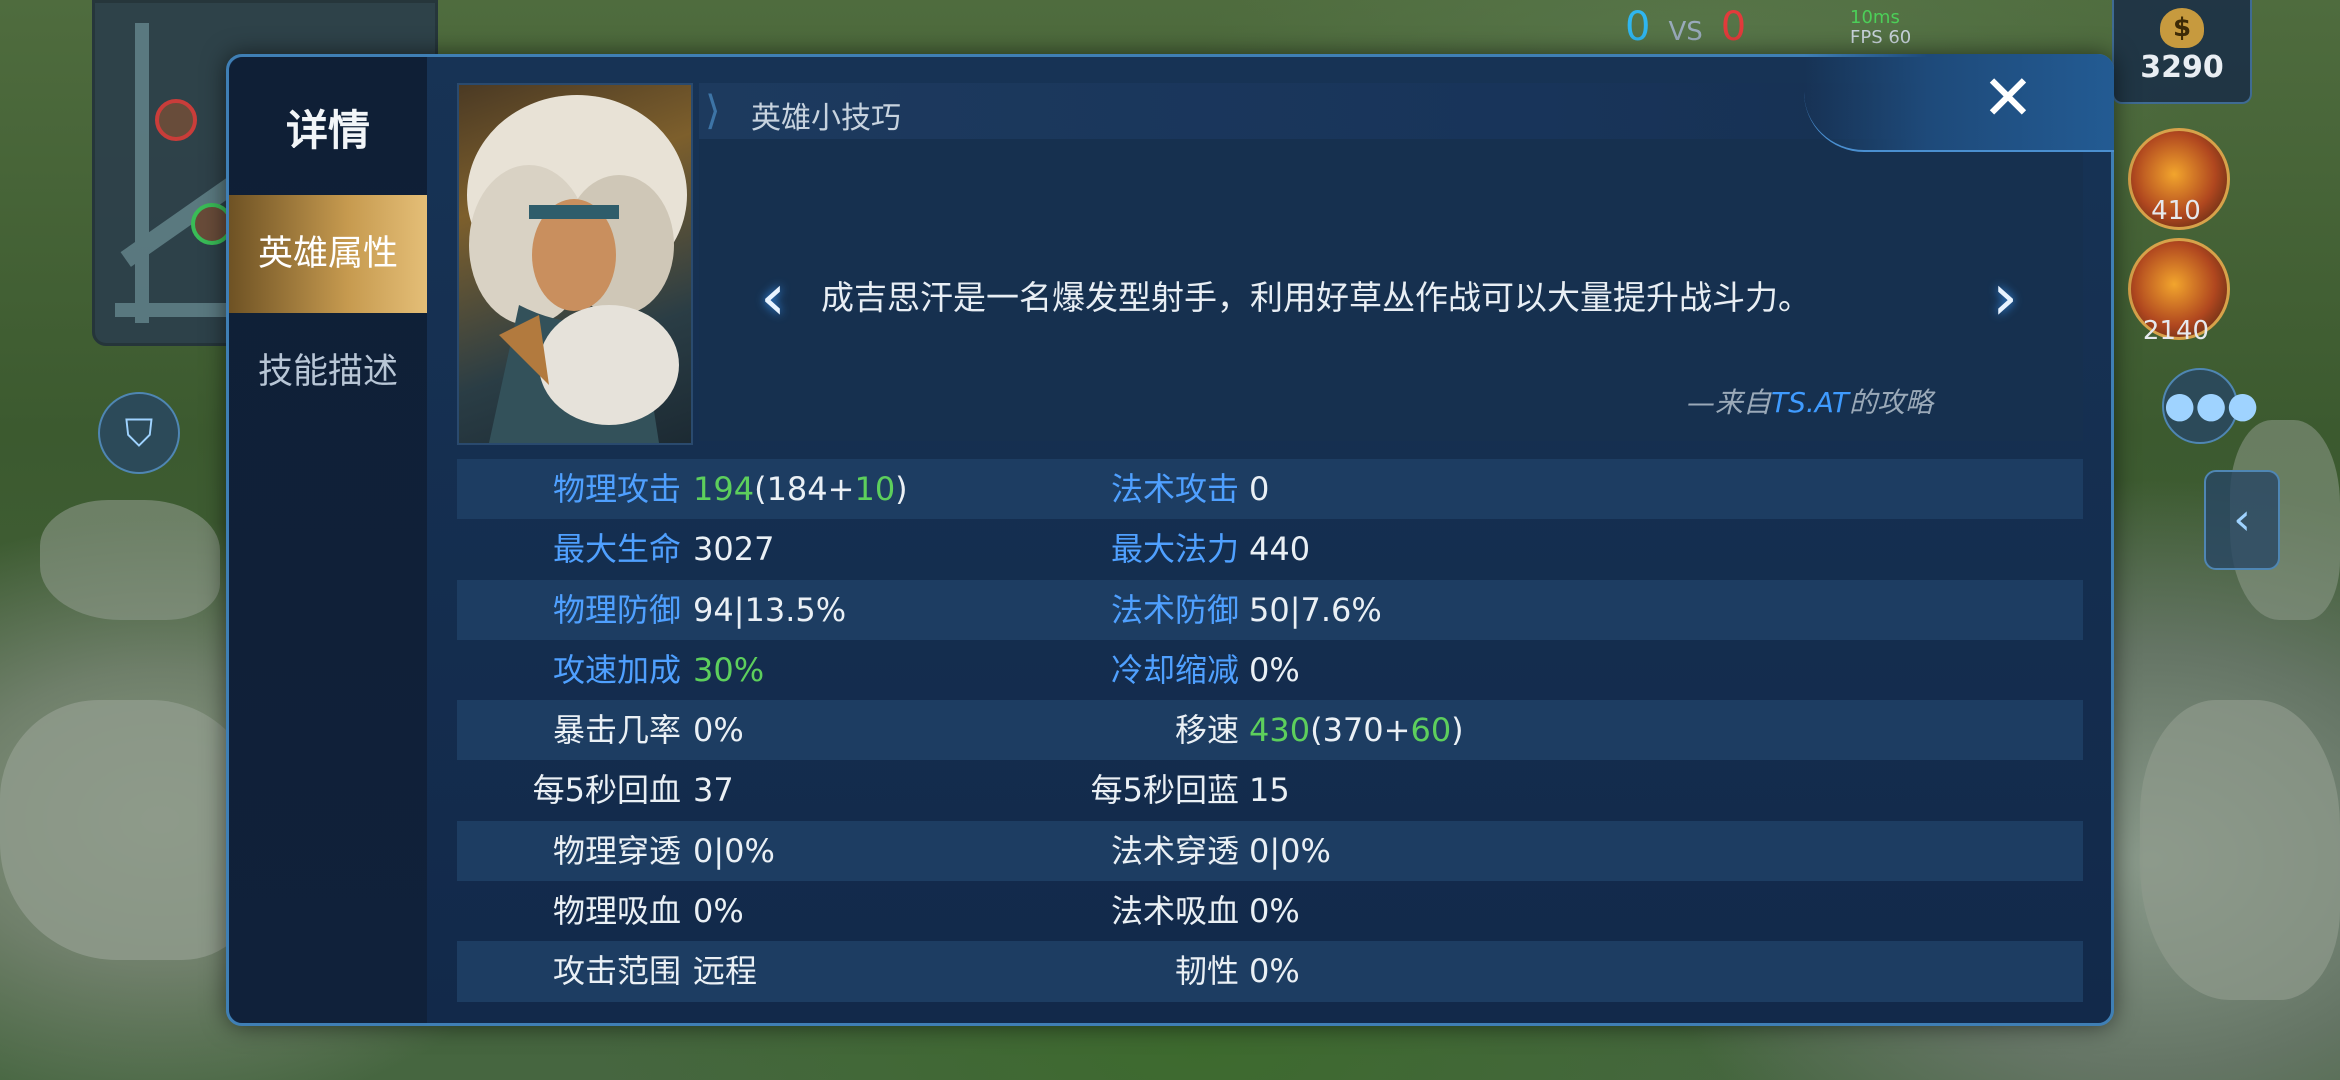 Image resolution: width=2340 pixels, height=1080 pixels. I want to click on stat-label: 法术穿透, so click(1174, 850).